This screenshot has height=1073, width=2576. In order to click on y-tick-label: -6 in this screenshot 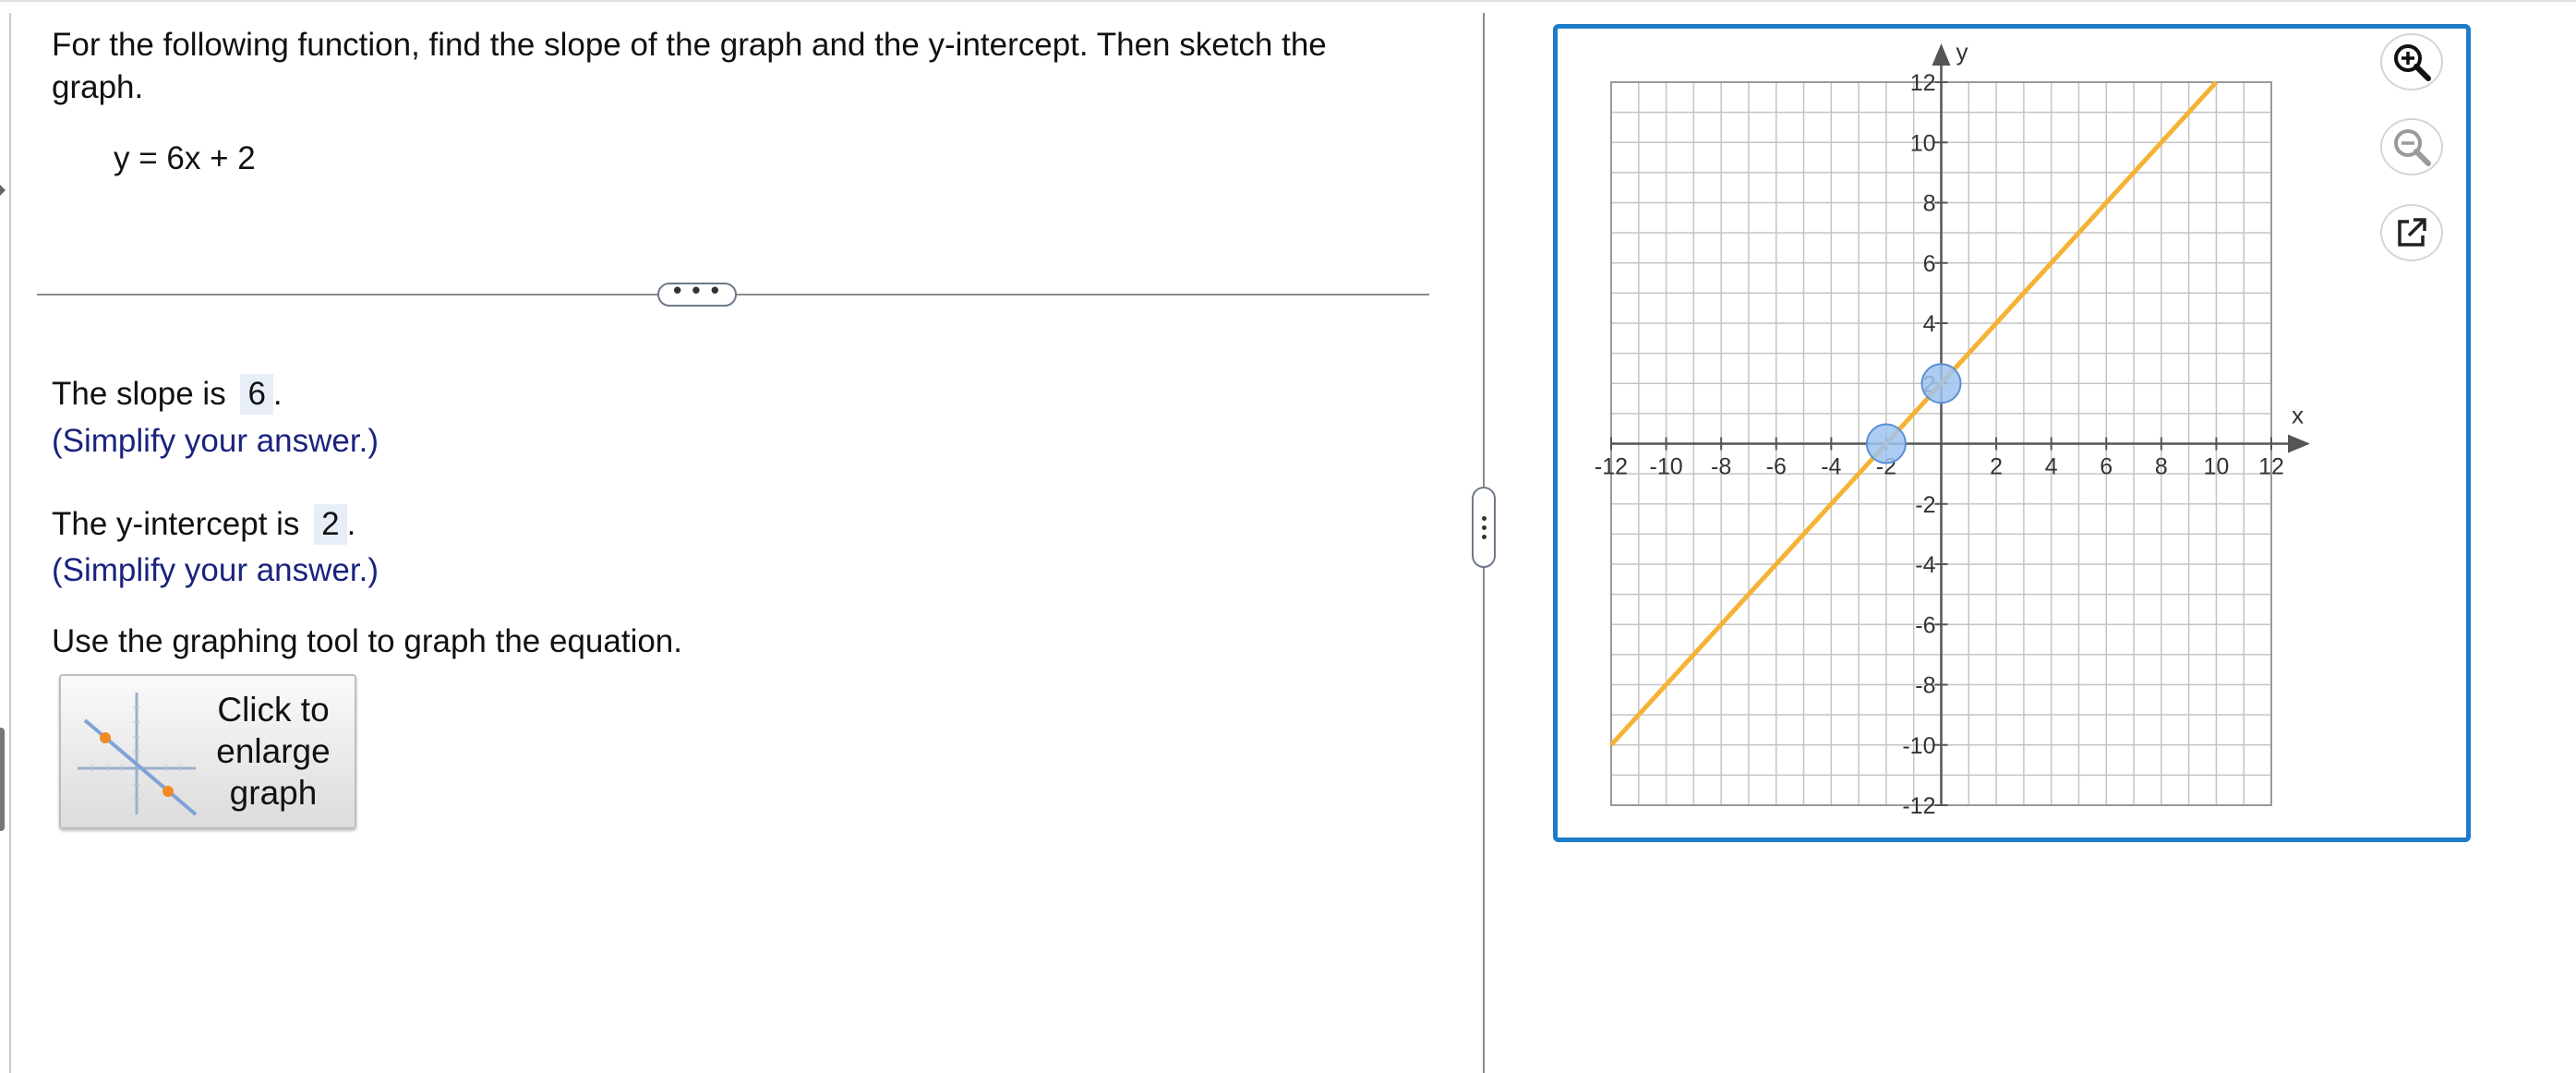, I will do `click(1925, 625)`.